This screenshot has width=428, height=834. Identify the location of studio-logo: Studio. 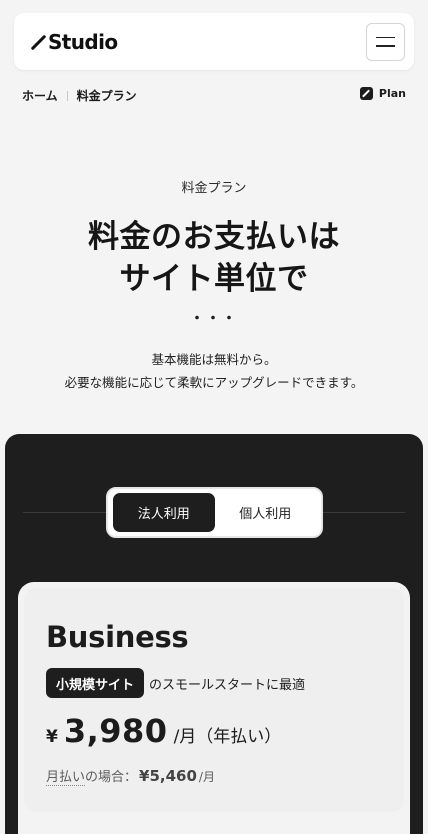
(74, 42).